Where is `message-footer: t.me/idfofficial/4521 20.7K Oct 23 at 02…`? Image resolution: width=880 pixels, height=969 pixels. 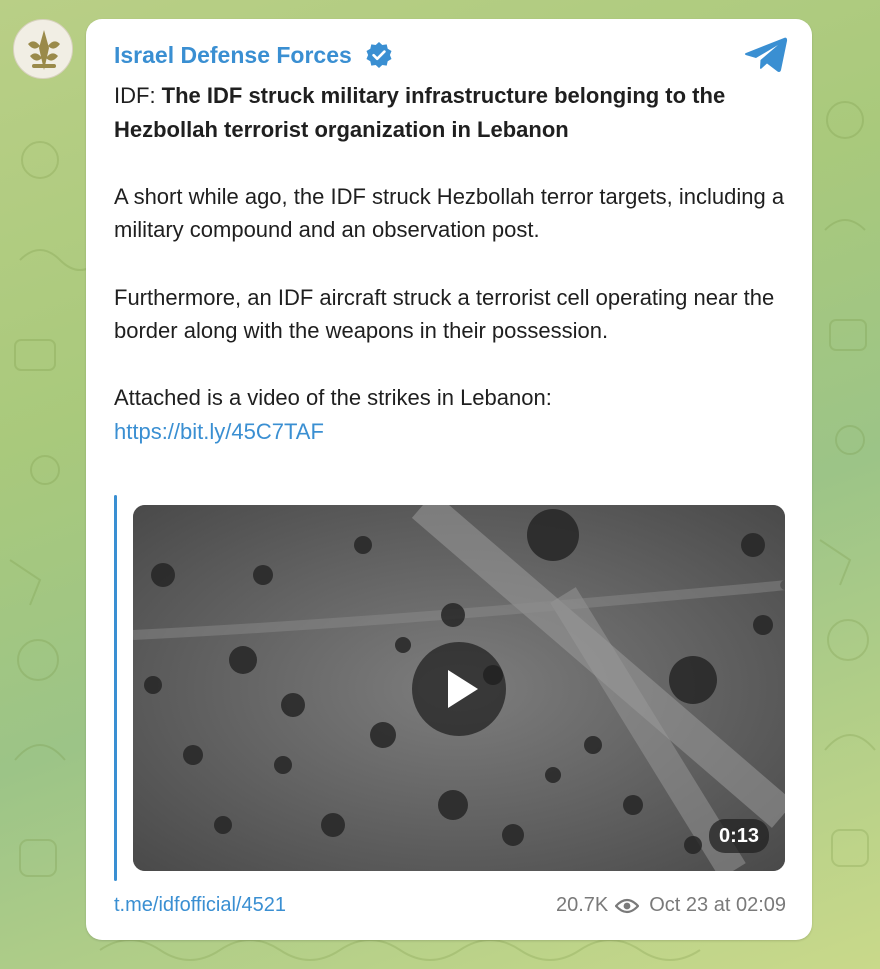
message-footer: t.me/idfofficial/4521 20.7K Oct 23 at 02… is located at coordinates (450, 906).